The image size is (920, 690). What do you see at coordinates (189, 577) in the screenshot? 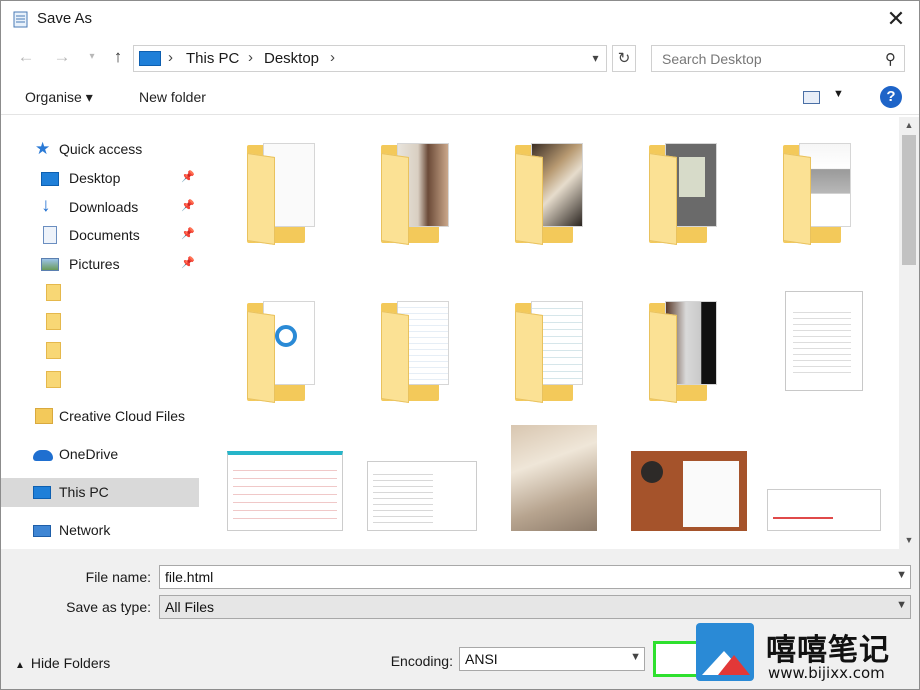
I see `file-name-value: file.html` at bounding box center [189, 577].